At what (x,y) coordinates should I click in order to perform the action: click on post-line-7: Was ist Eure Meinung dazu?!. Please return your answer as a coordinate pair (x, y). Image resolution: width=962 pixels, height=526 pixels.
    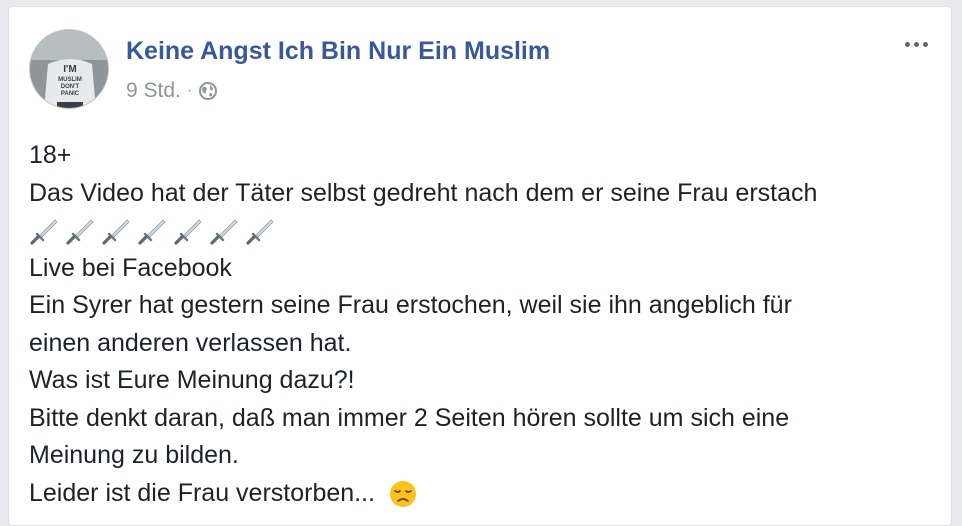
    Looking at the image, I should click on (192, 380).